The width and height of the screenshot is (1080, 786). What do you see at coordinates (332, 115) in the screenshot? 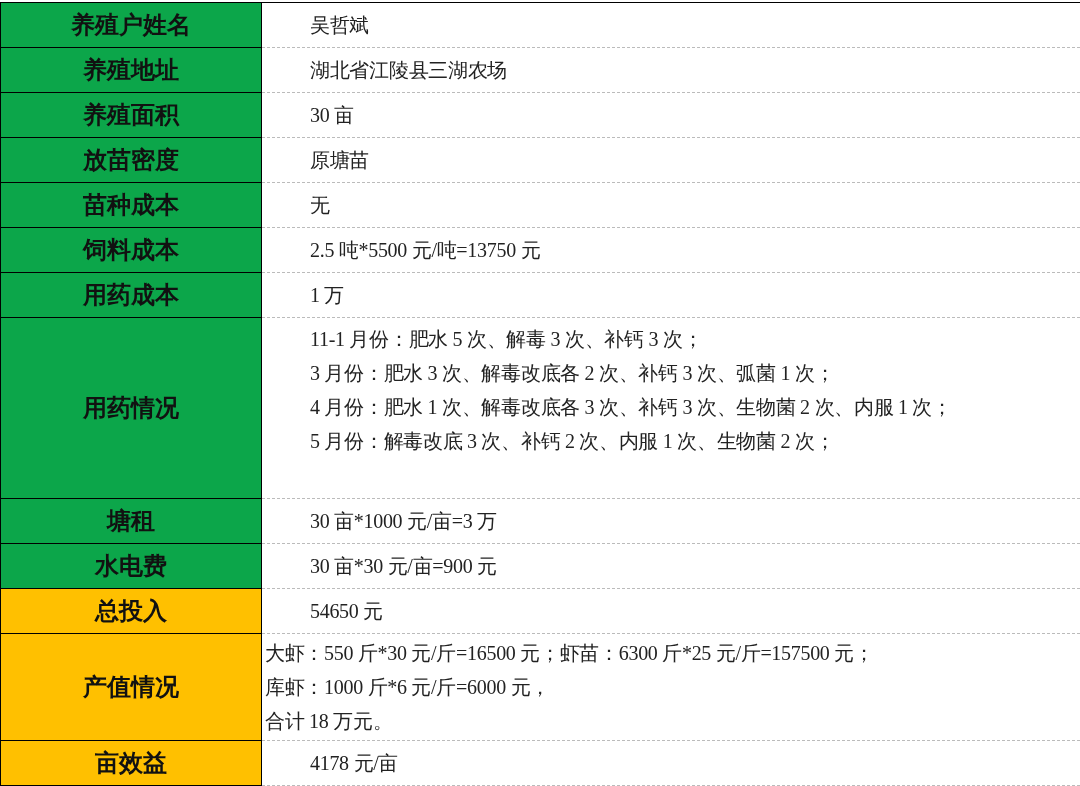
I see `table-cell-text: 30 亩` at bounding box center [332, 115].